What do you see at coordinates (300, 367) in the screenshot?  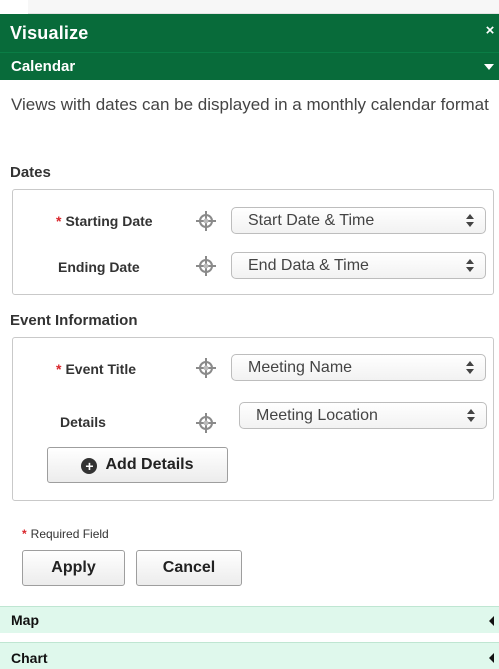 I see `event-title-value: Meeting Name` at bounding box center [300, 367].